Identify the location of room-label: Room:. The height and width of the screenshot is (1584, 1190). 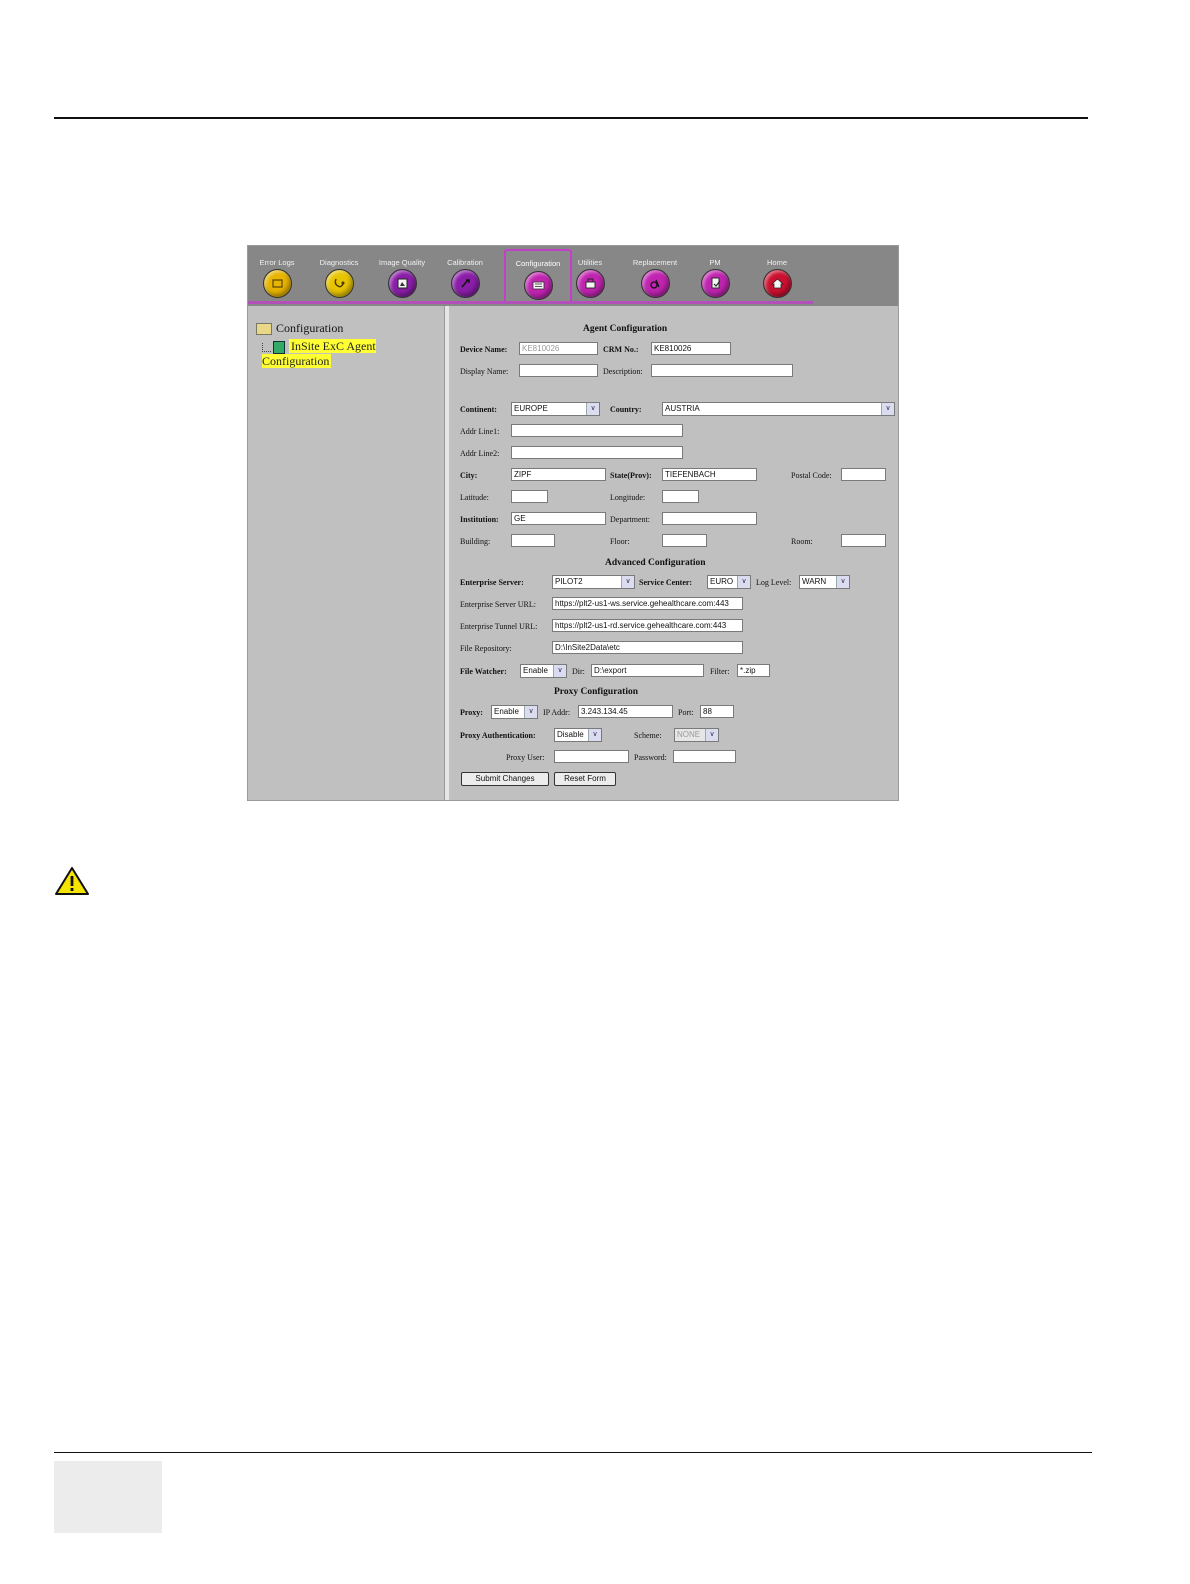
(802, 541).